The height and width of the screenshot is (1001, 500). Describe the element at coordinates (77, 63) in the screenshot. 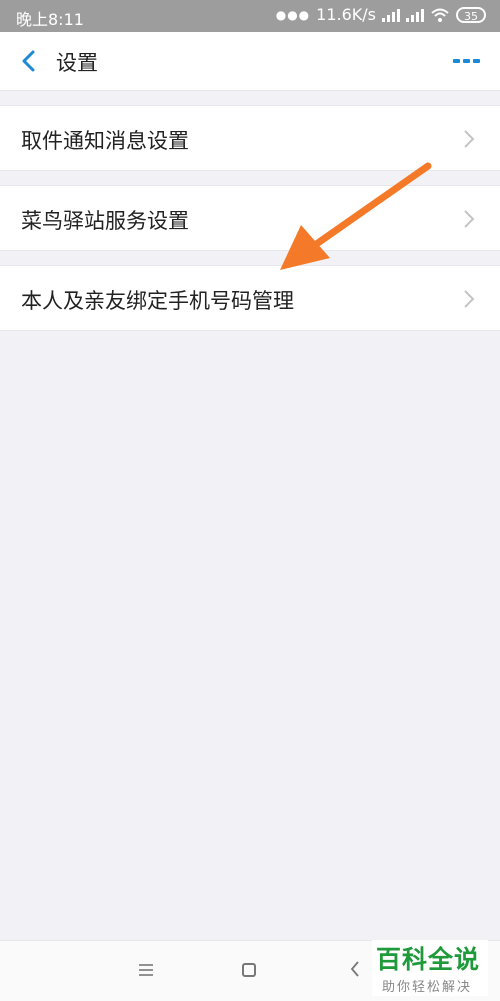

I see `page-title: 设置` at that location.